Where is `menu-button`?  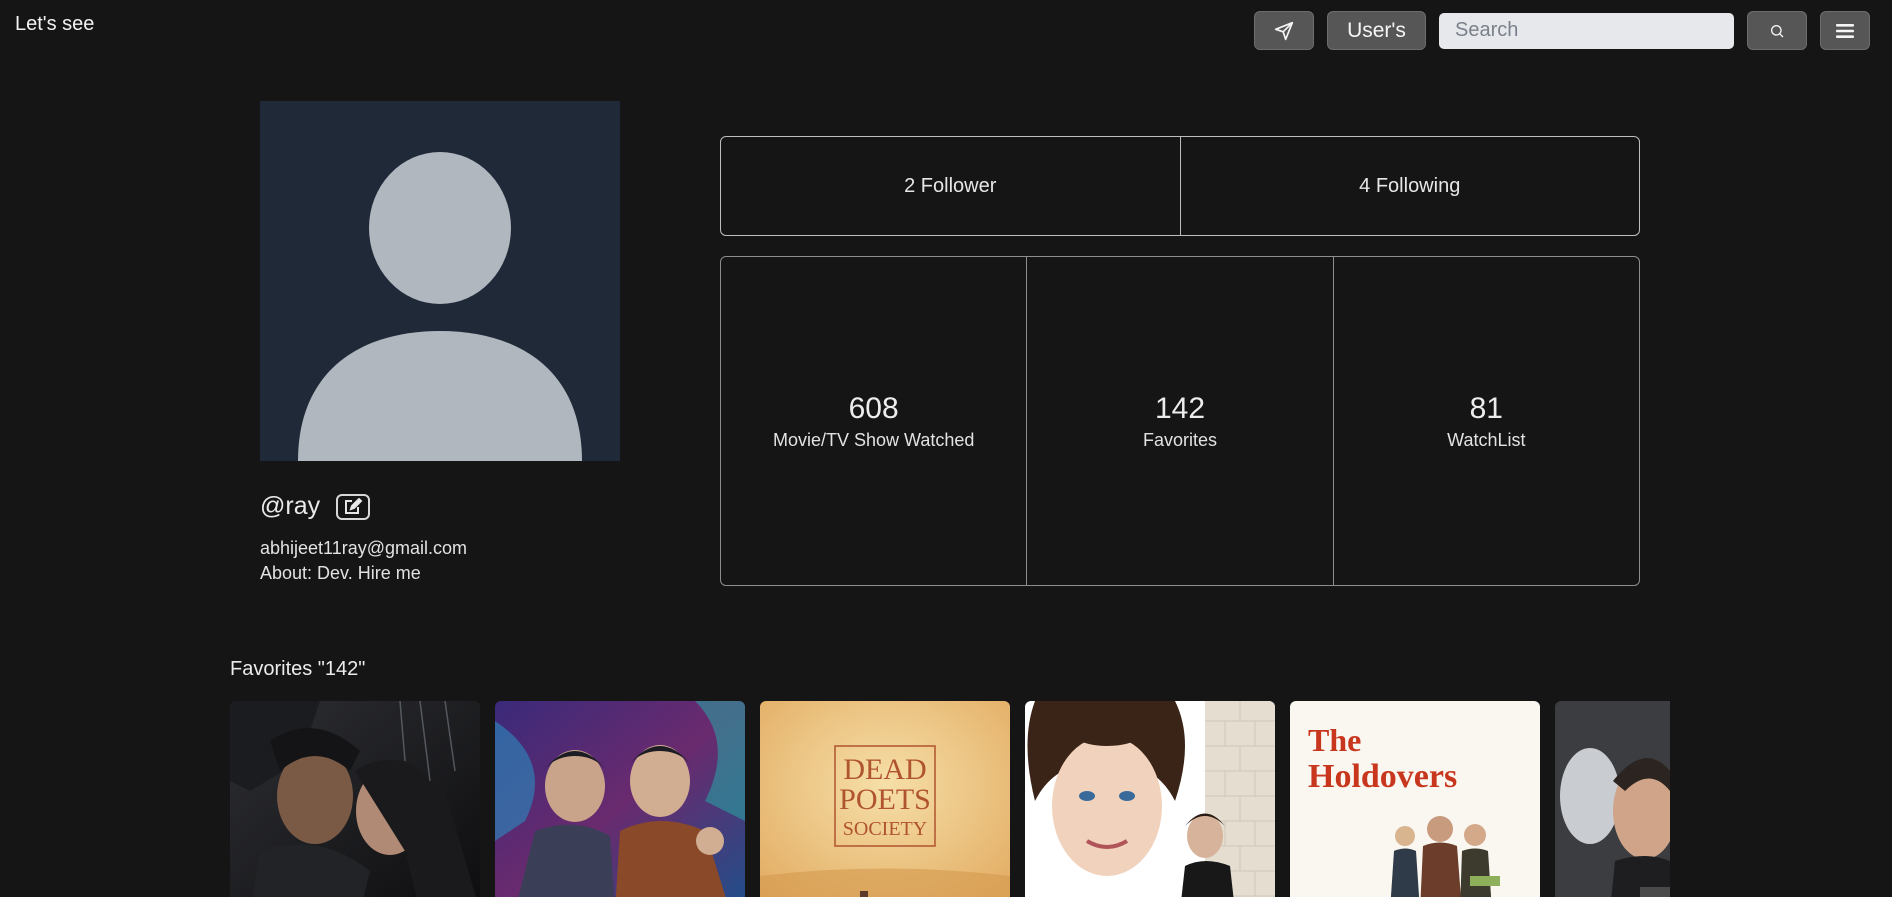
menu-button is located at coordinates (1845, 30).